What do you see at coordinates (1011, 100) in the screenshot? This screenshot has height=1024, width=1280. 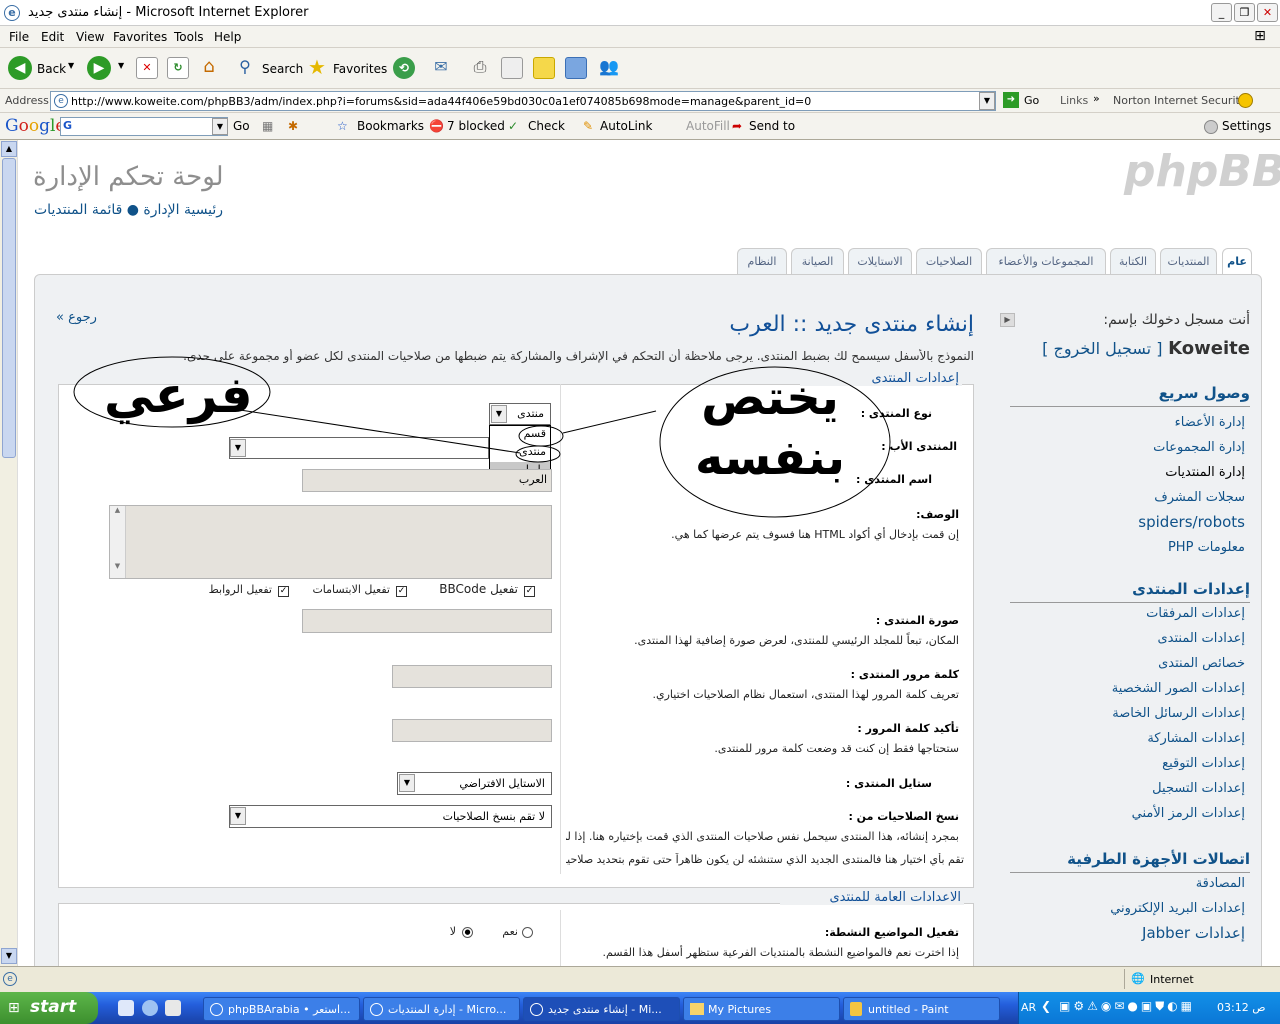 I see `go-arrow-icon: ➜` at bounding box center [1011, 100].